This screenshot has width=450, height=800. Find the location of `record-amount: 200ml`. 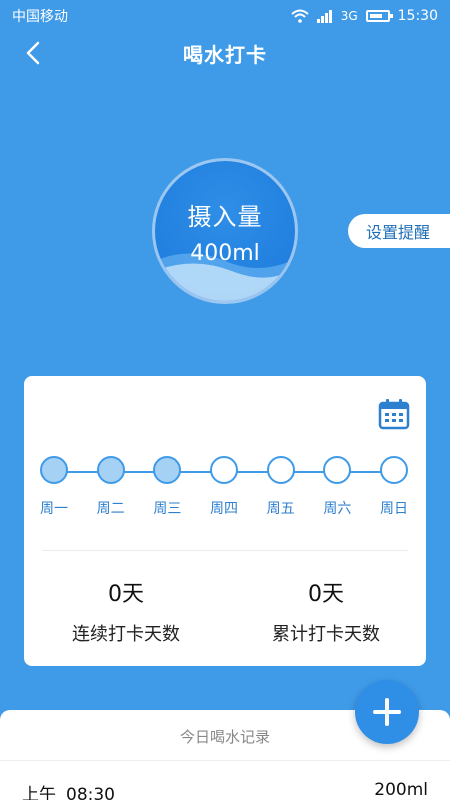

record-amount: 200ml is located at coordinates (401, 790).